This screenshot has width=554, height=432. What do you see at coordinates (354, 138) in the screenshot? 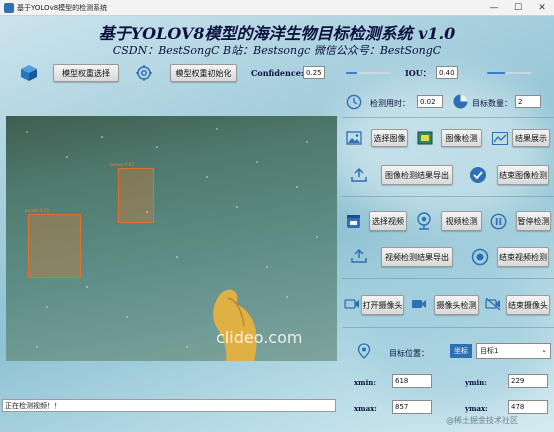
I see `image-icon` at bounding box center [354, 138].